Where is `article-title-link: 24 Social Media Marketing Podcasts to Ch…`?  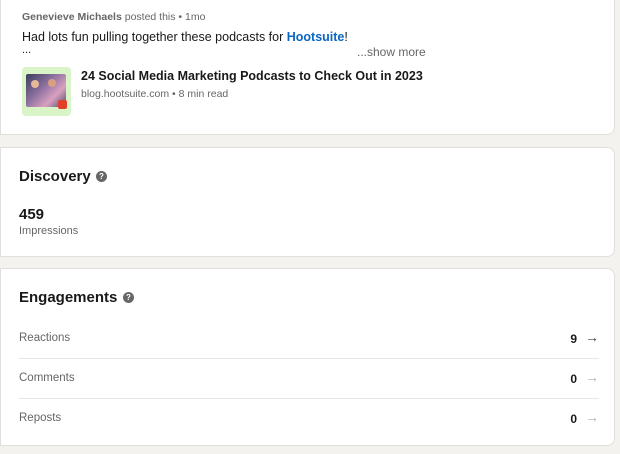
article-title-link: 24 Social Media Marketing Podcasts to Ch… is located at coordinates (252, 76).